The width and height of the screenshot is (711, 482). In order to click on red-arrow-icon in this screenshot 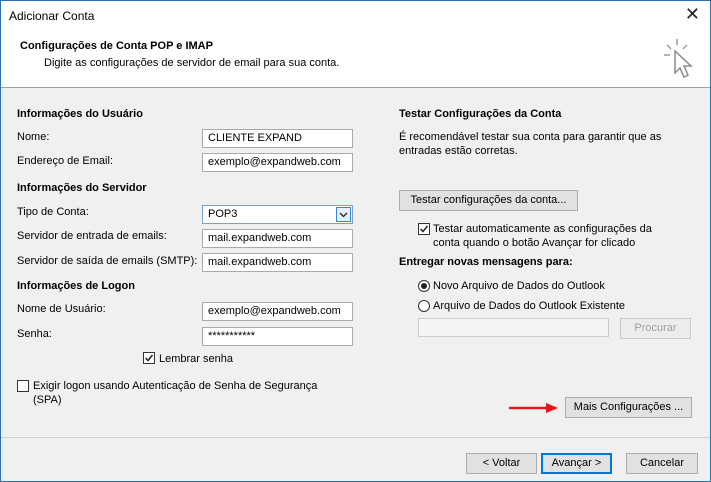, I will do `click(533, 408)`.